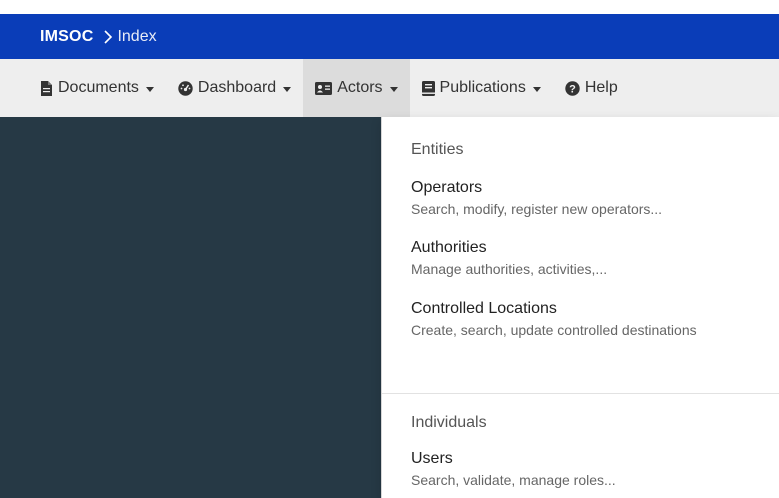 The image size is (779, 498). Describe the element at coordinates (601, 87) in the screenshot. I see `nav-help-label: Help` at that location.